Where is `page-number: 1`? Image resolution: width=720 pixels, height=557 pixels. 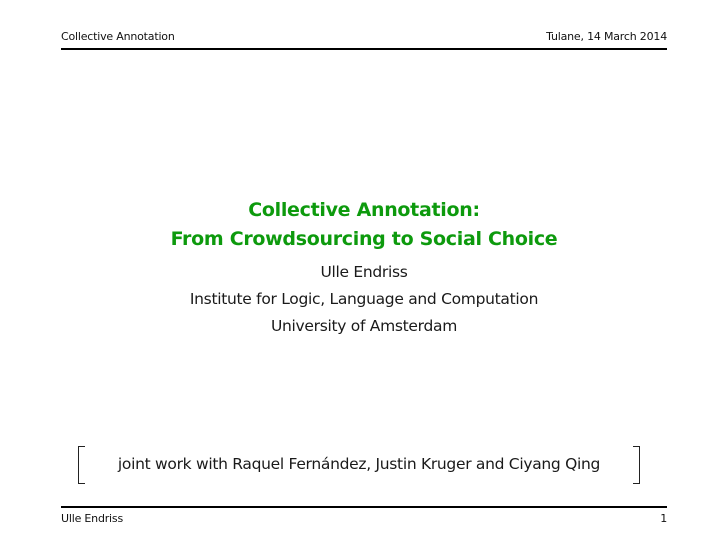 page-number: 1 is located at coordinates (663, 518).